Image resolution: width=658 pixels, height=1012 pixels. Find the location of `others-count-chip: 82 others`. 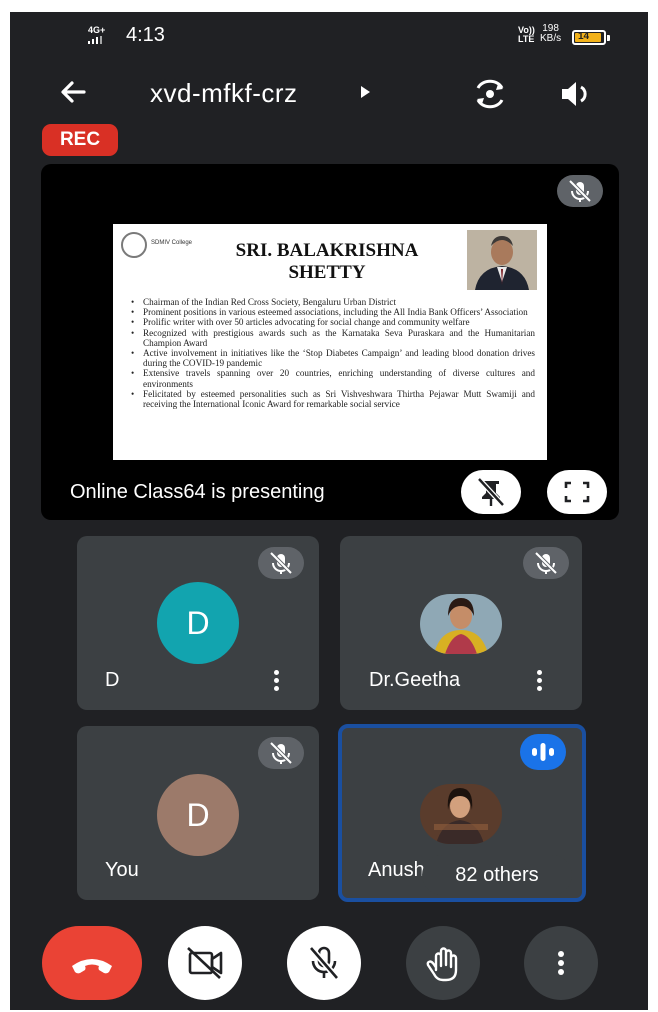

others-count-chip: 82 others is located at coordinates (497, 875).